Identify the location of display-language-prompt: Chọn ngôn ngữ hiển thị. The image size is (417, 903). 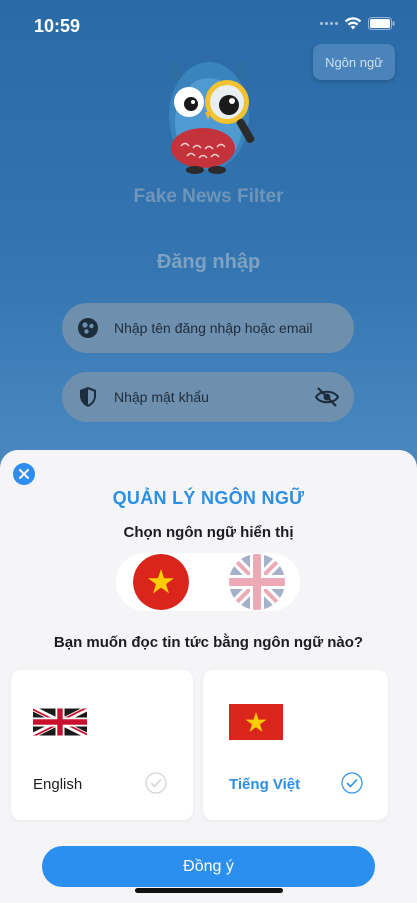
(208, 532).